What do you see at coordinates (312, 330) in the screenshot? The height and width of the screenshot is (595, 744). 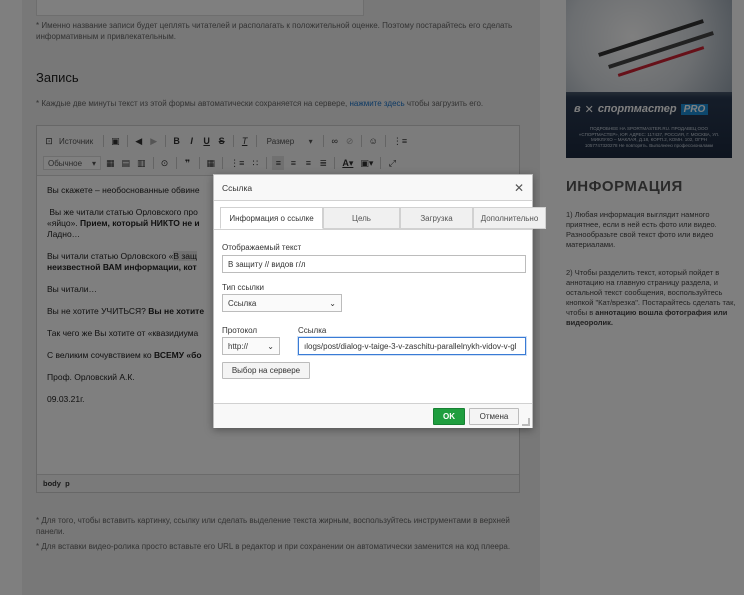 I see `url-label: Ссылка` at bounding box center [312, 330].